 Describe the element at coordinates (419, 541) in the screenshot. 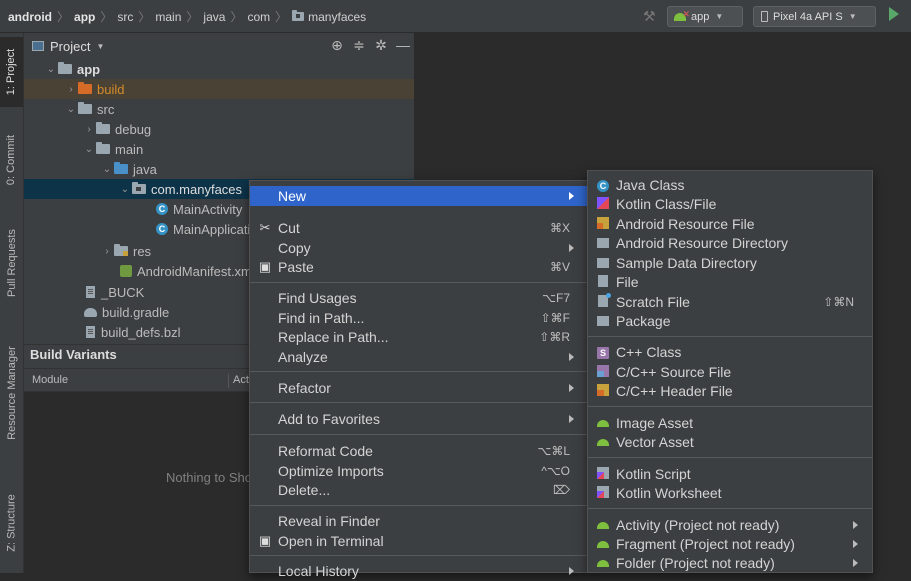

I see `menu-item-open-in-terminal: ▣ Open in Terminal` at that location.